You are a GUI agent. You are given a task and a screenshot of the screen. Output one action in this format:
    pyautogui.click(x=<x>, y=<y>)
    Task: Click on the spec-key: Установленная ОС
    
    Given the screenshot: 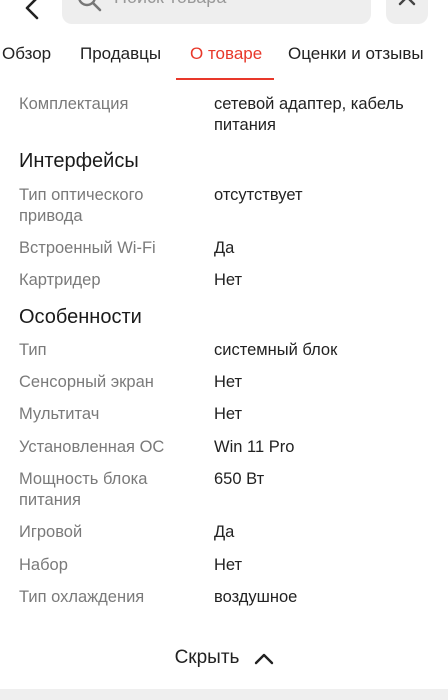 What is the action you would take?
    pyautogui.click(x=92, y=447)
    